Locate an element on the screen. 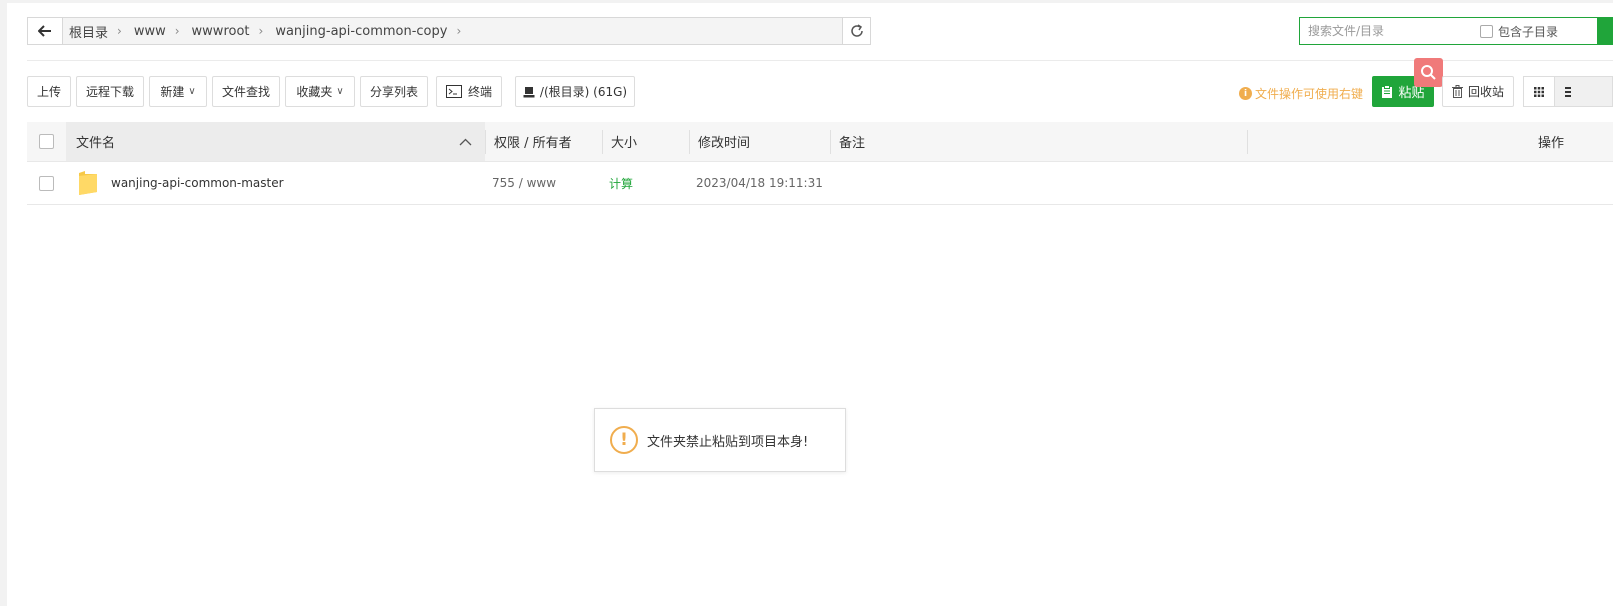 The image size is (1613, 606). file-search-button: 文件查找 is located at coordinates (246, 91).